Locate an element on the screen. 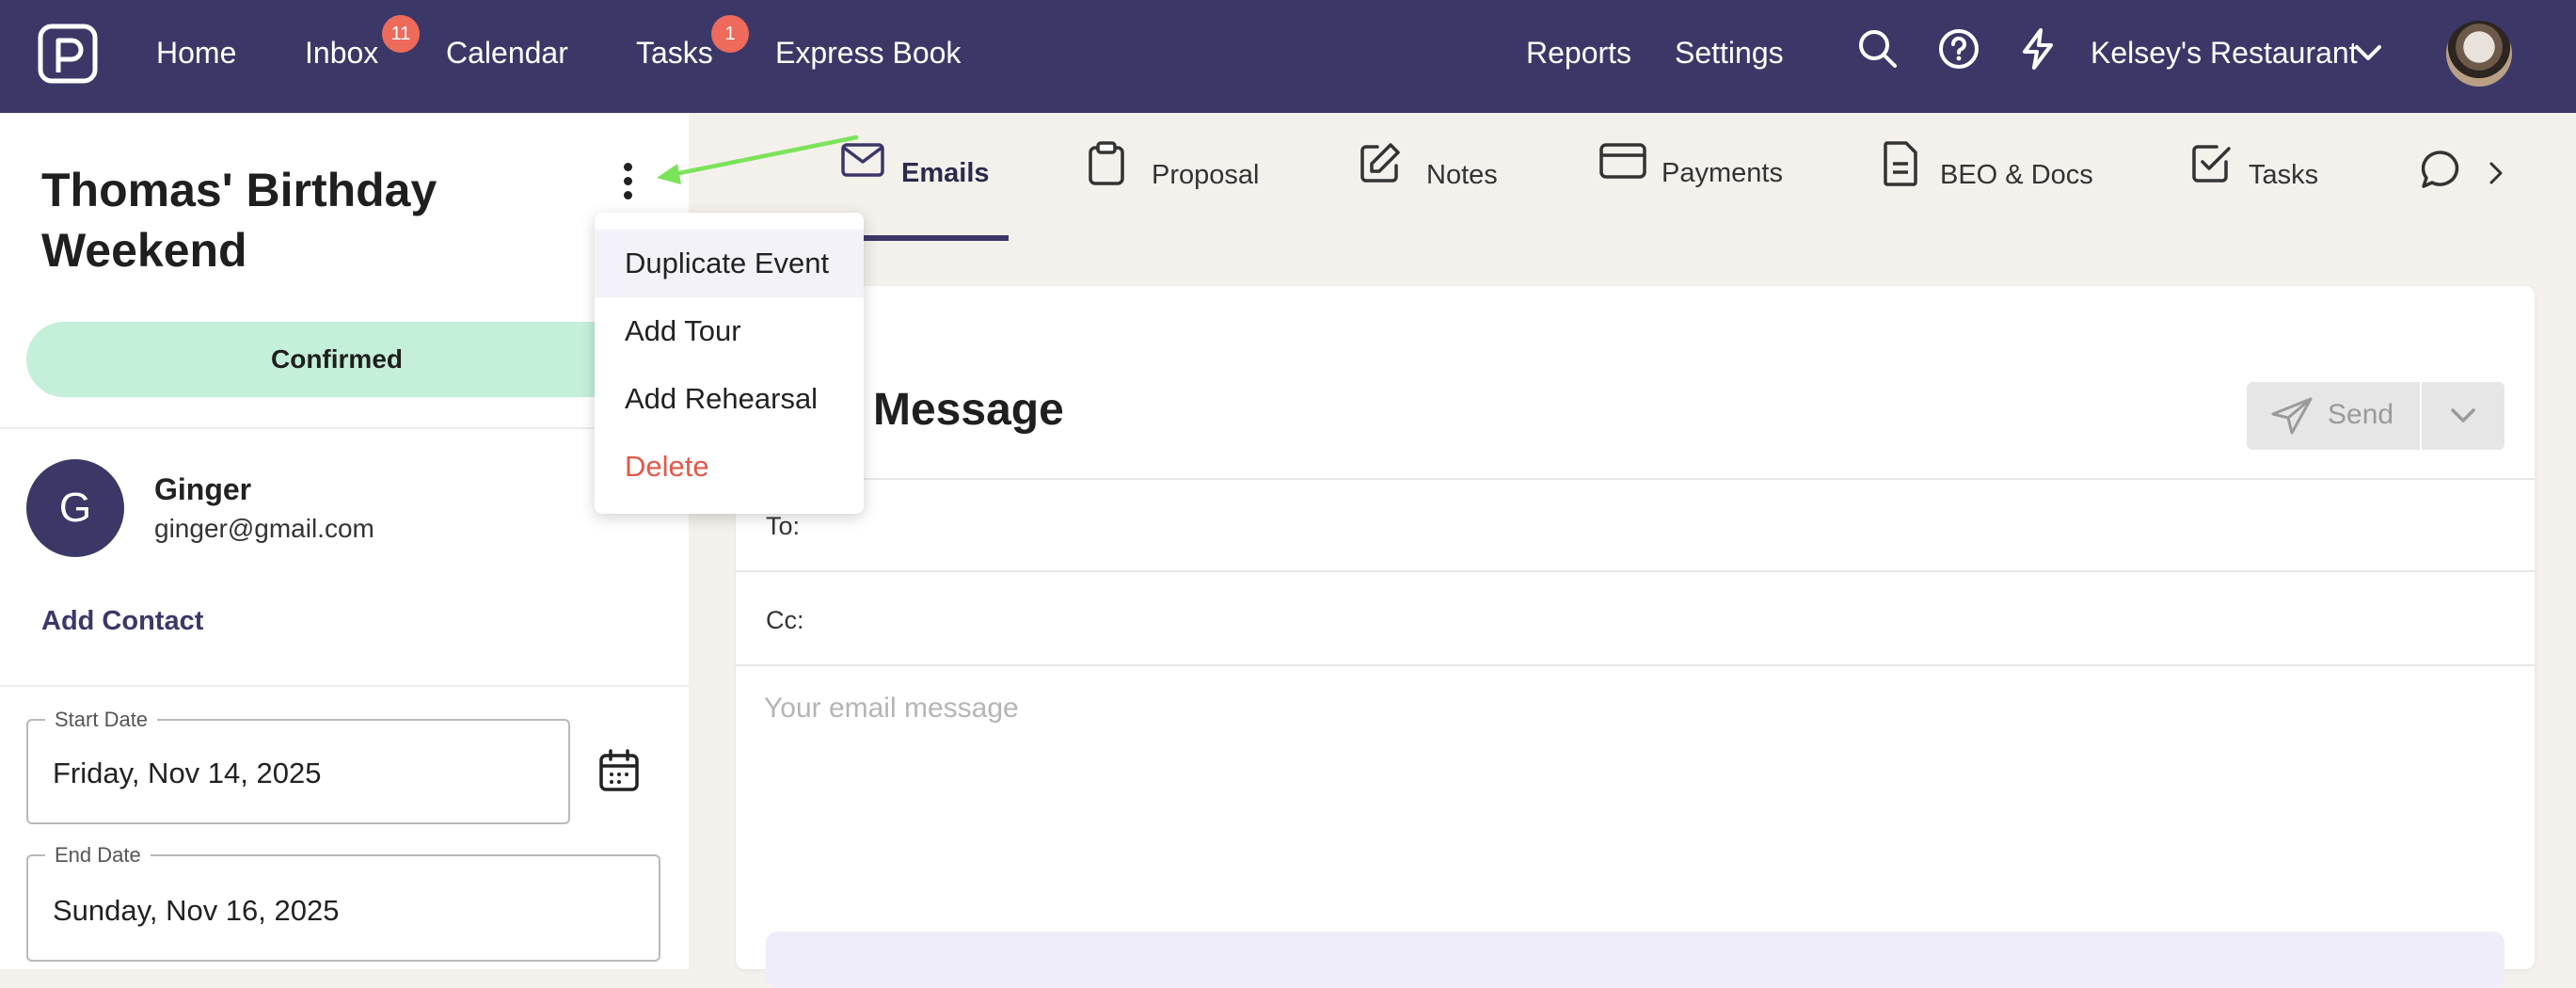 Image resolution: width=2576 pixels, height=988 pixels. send-button: Send is located at coordinates (2333, 416).